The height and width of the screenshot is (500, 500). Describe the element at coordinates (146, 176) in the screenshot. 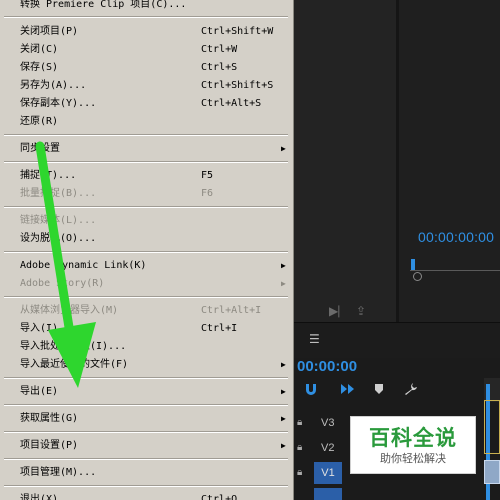

I see `menu-item-capture: 捕捉(T)... F5` at that location.